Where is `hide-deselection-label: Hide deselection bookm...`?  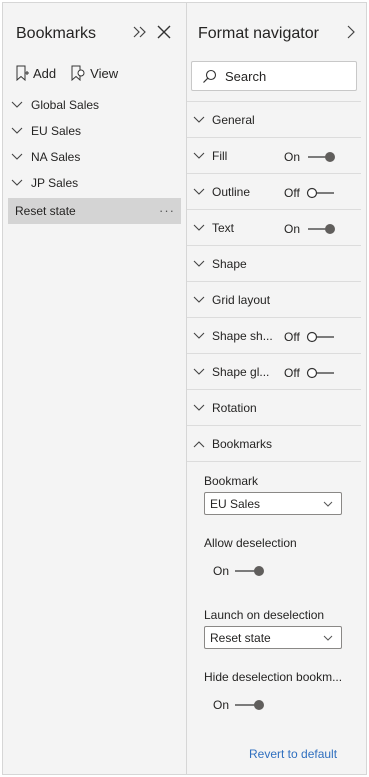 hide-deselection-label: Hide deselection bookm... is located at coordinates (273, 677).